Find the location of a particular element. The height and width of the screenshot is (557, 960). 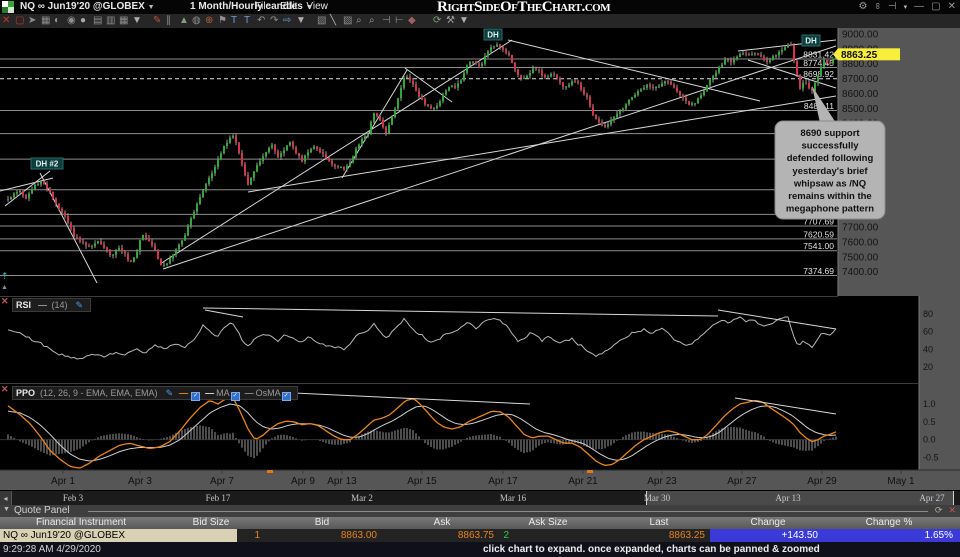

column-header: Financial Instrument is located at coordinates (81, 522).